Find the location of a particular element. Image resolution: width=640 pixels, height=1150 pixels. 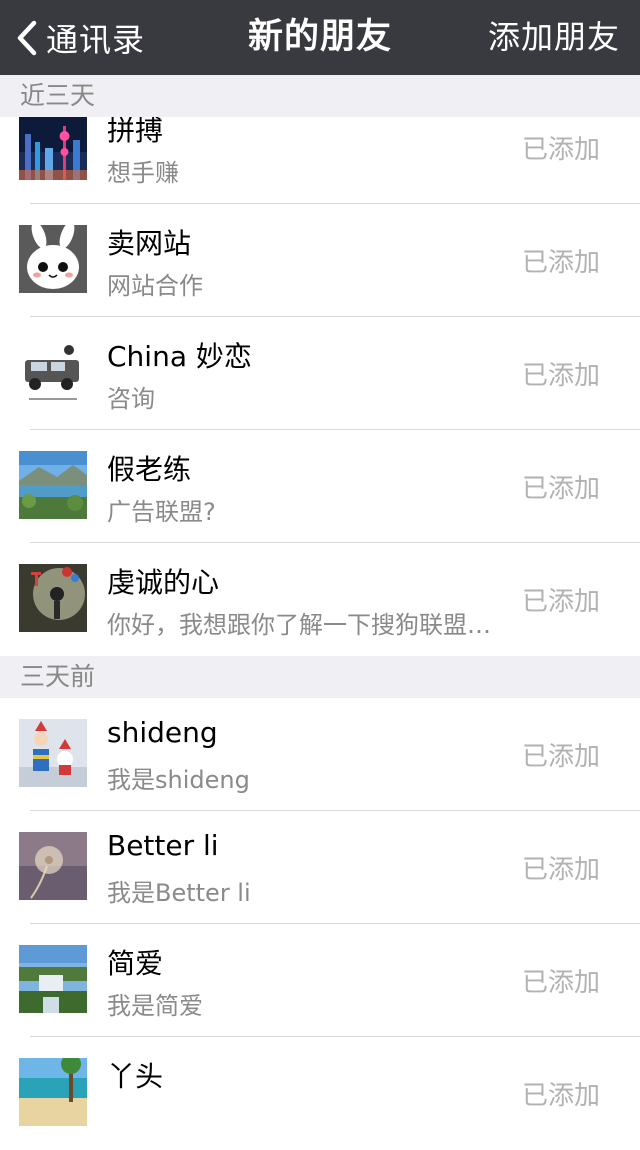

girl-balloons-avatar is located at coordinates (53, 598).